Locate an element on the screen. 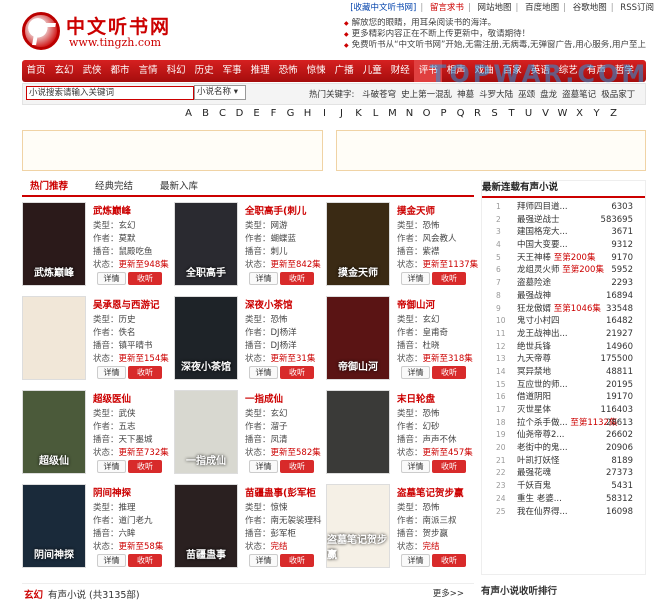  alphabet-letter: J is located at coordinates (341, 113).